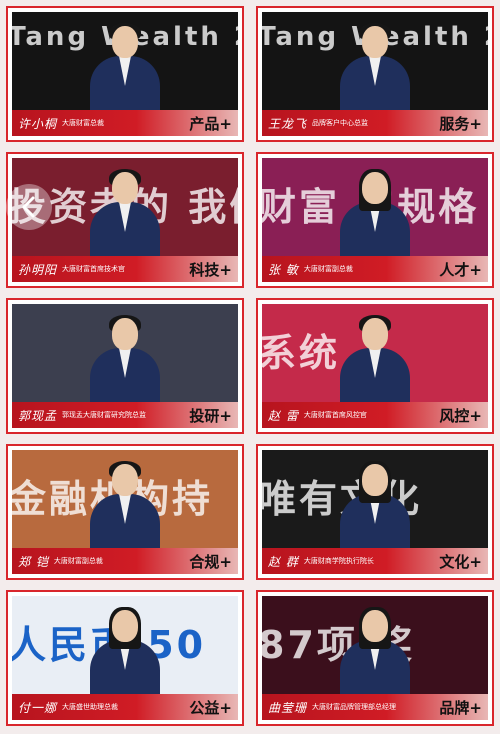 The width and height of the screenshot is (500, 734). I want to click on caption-bar: 郑 铠大唐财富副总裁 合规+, so click(125, 561).